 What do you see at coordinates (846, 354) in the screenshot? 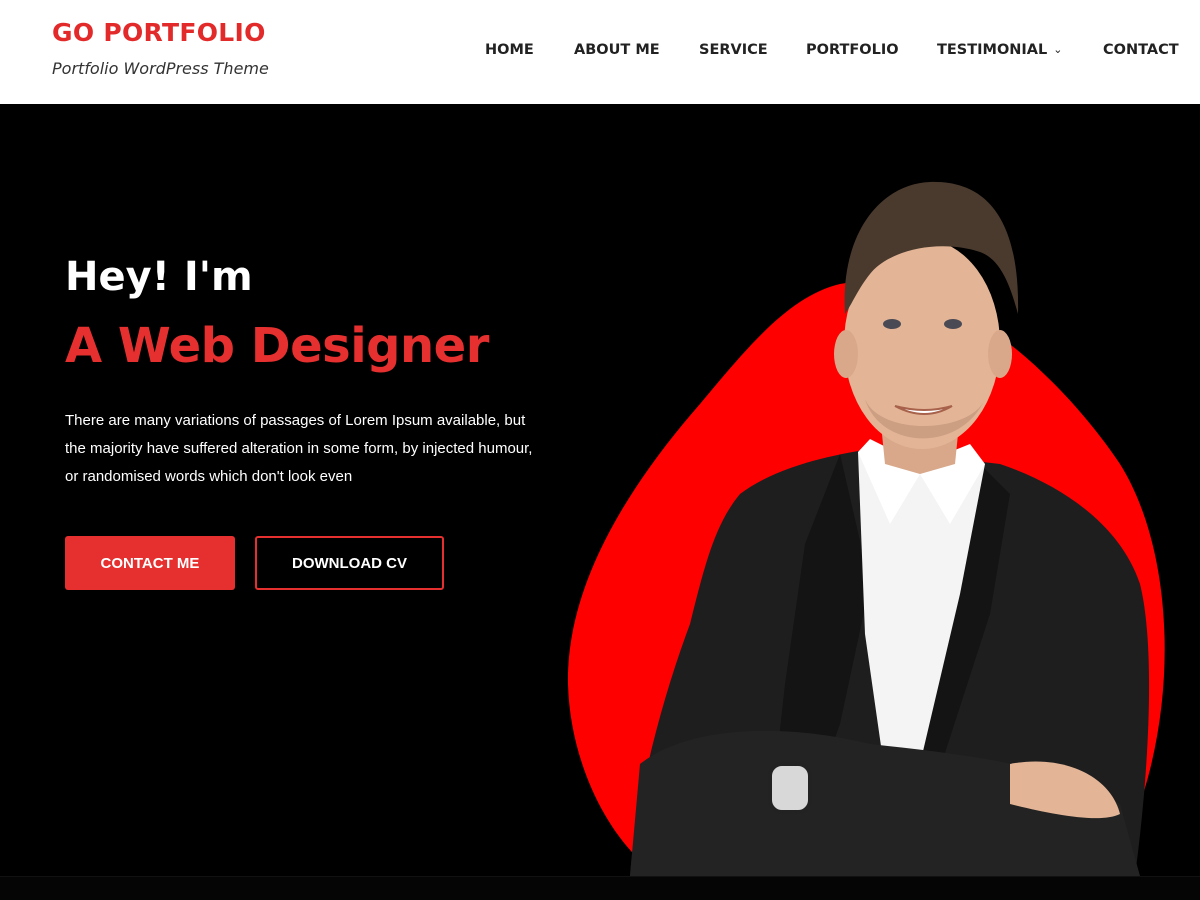
I see `ear-left` at bounding box center [846, 354].